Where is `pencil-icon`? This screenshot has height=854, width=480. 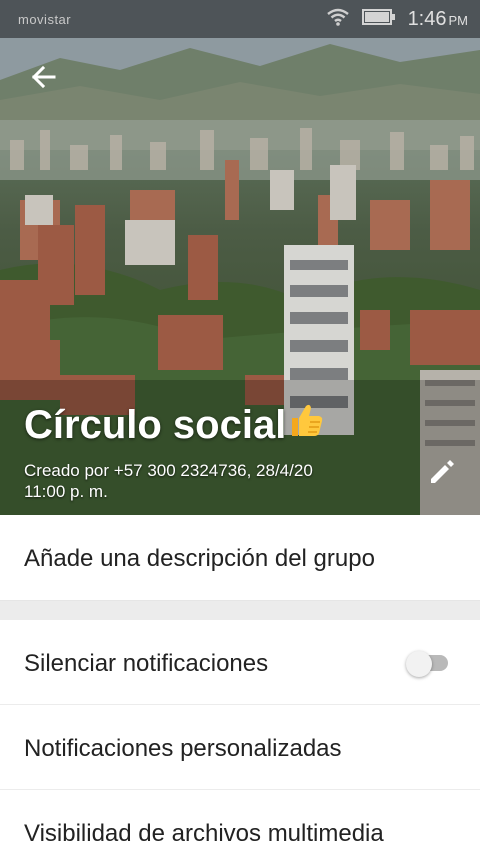
pencil-icon is located at coordinates (442, 474).